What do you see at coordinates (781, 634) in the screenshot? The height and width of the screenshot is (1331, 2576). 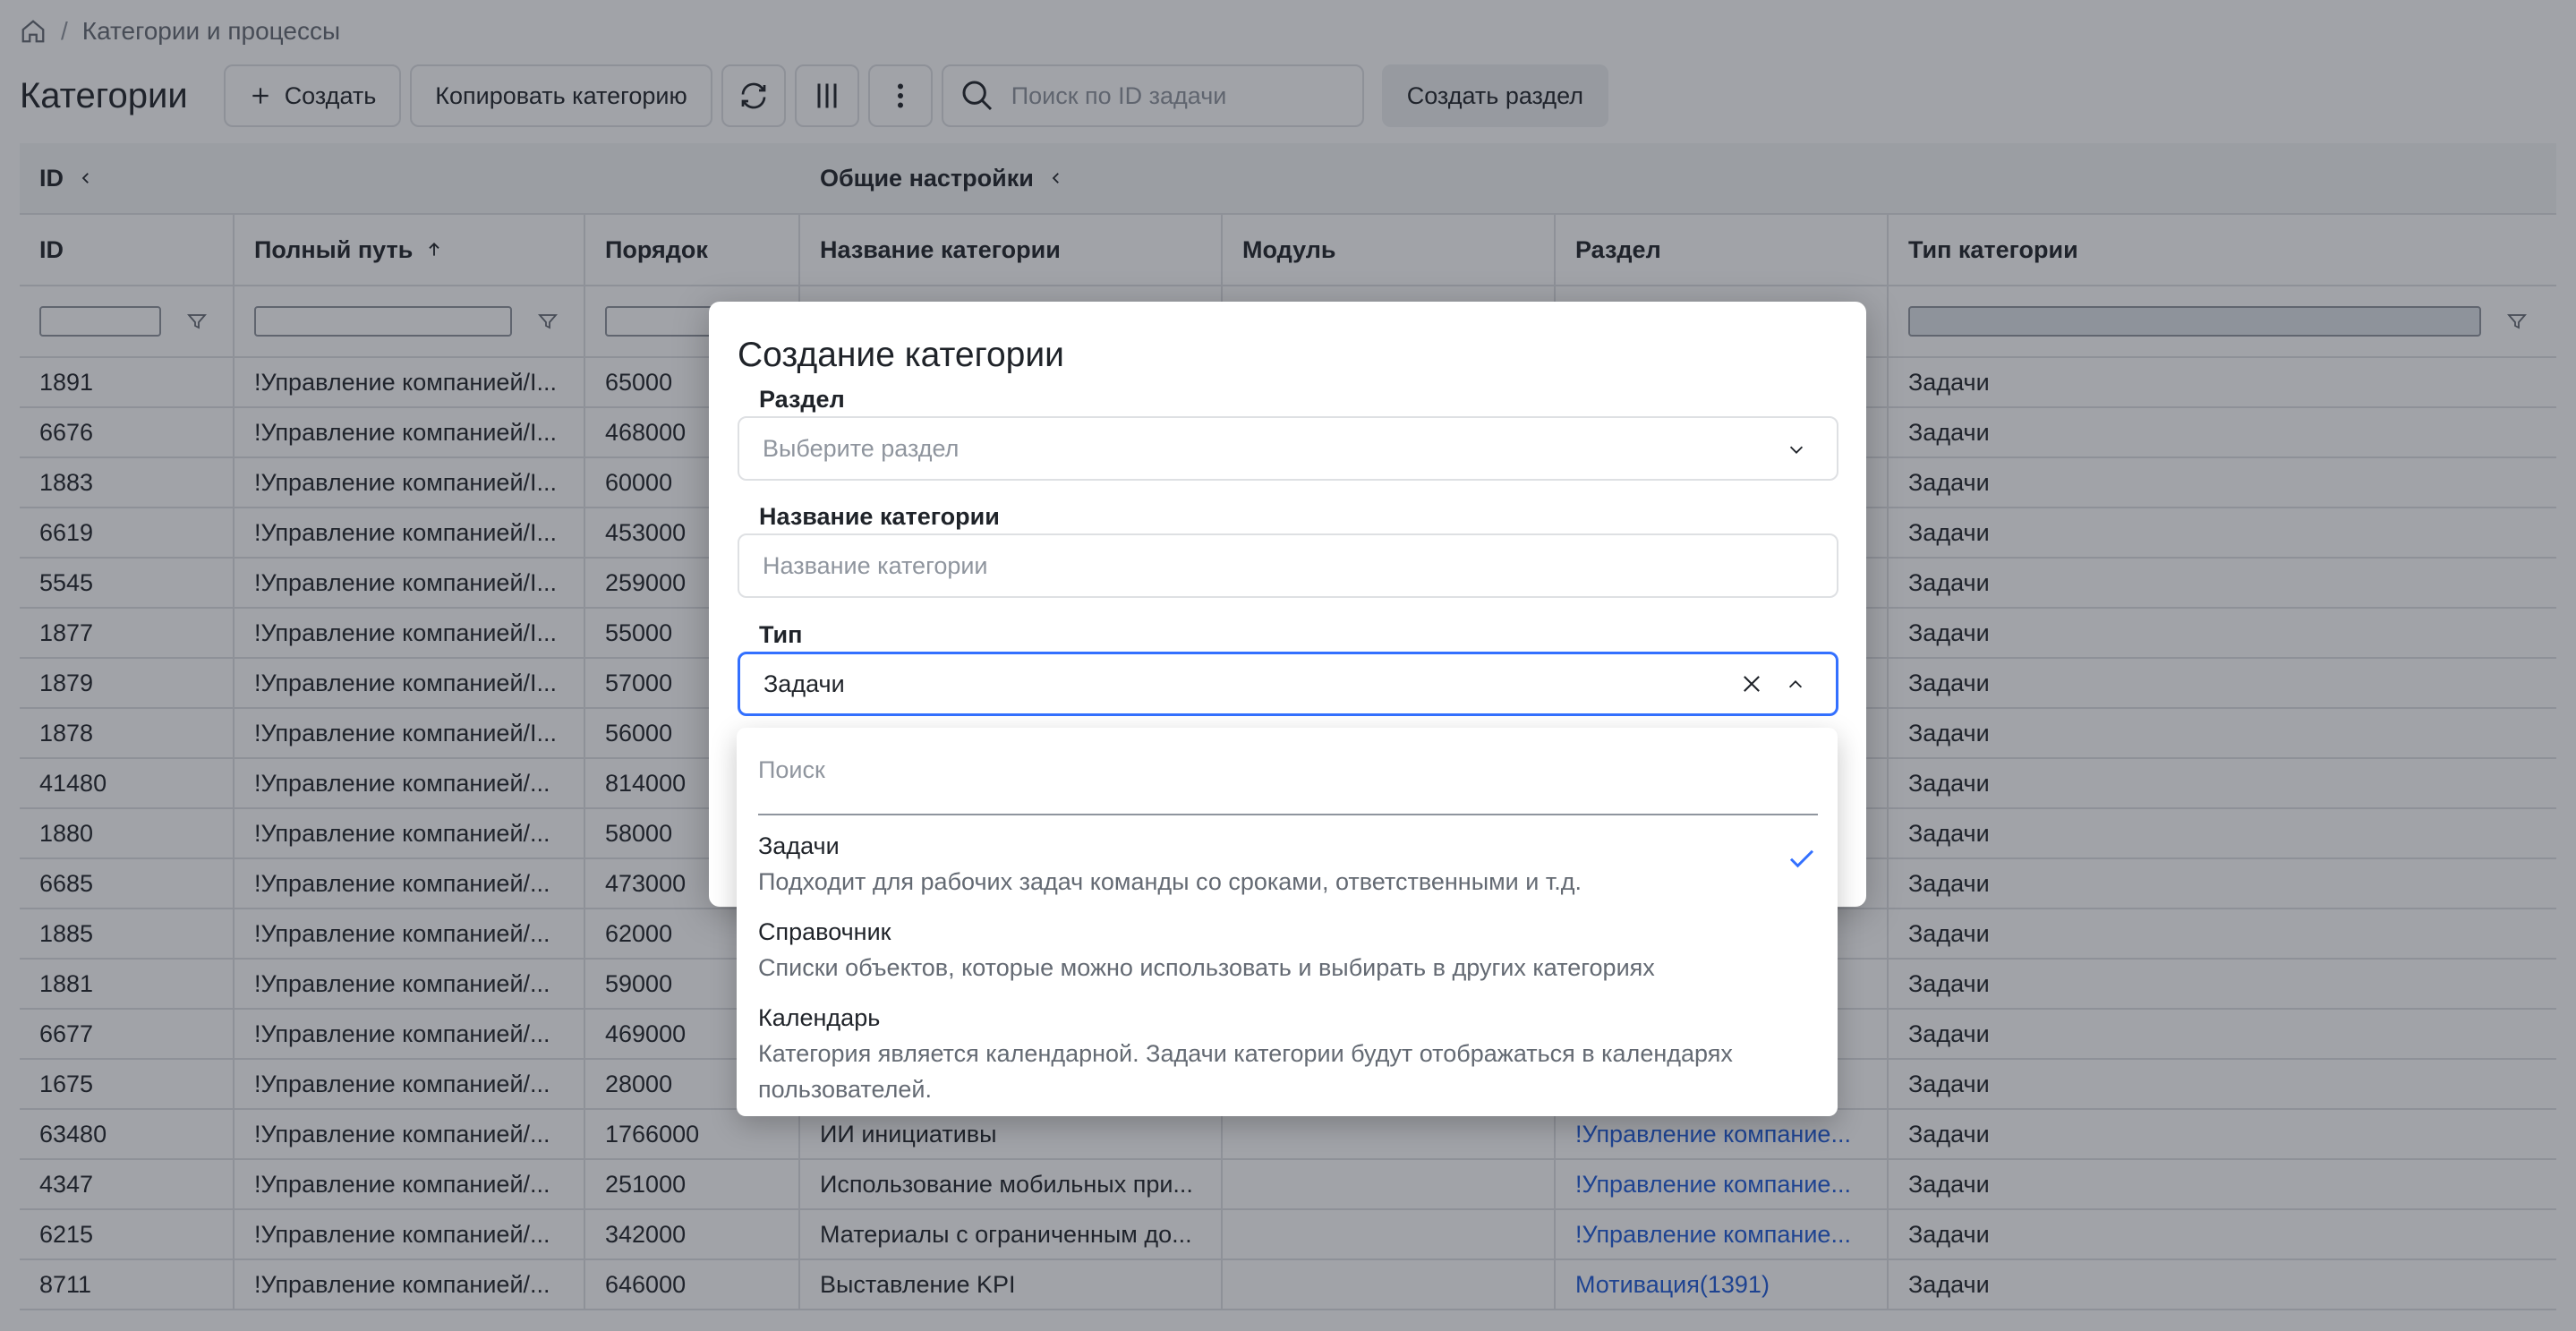 I see `type-label: Тип` at bounding box center [781, 634].